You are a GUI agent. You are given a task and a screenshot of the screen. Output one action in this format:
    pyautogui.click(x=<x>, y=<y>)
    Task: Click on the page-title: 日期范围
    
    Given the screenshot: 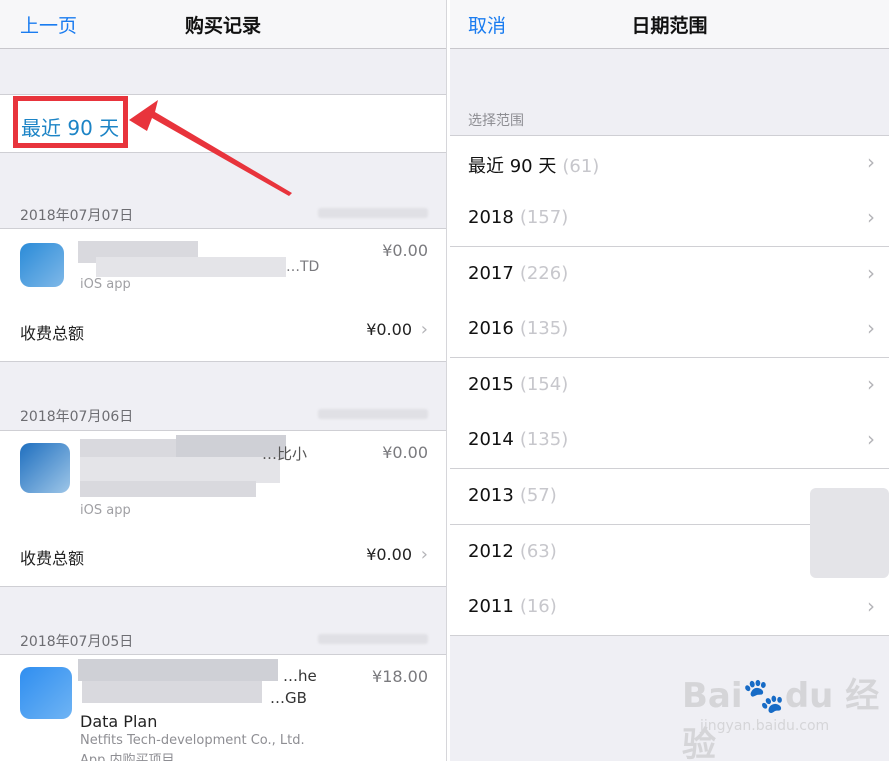 What is the action you would take?
    pyautogui.click(x=669, y=26)
    